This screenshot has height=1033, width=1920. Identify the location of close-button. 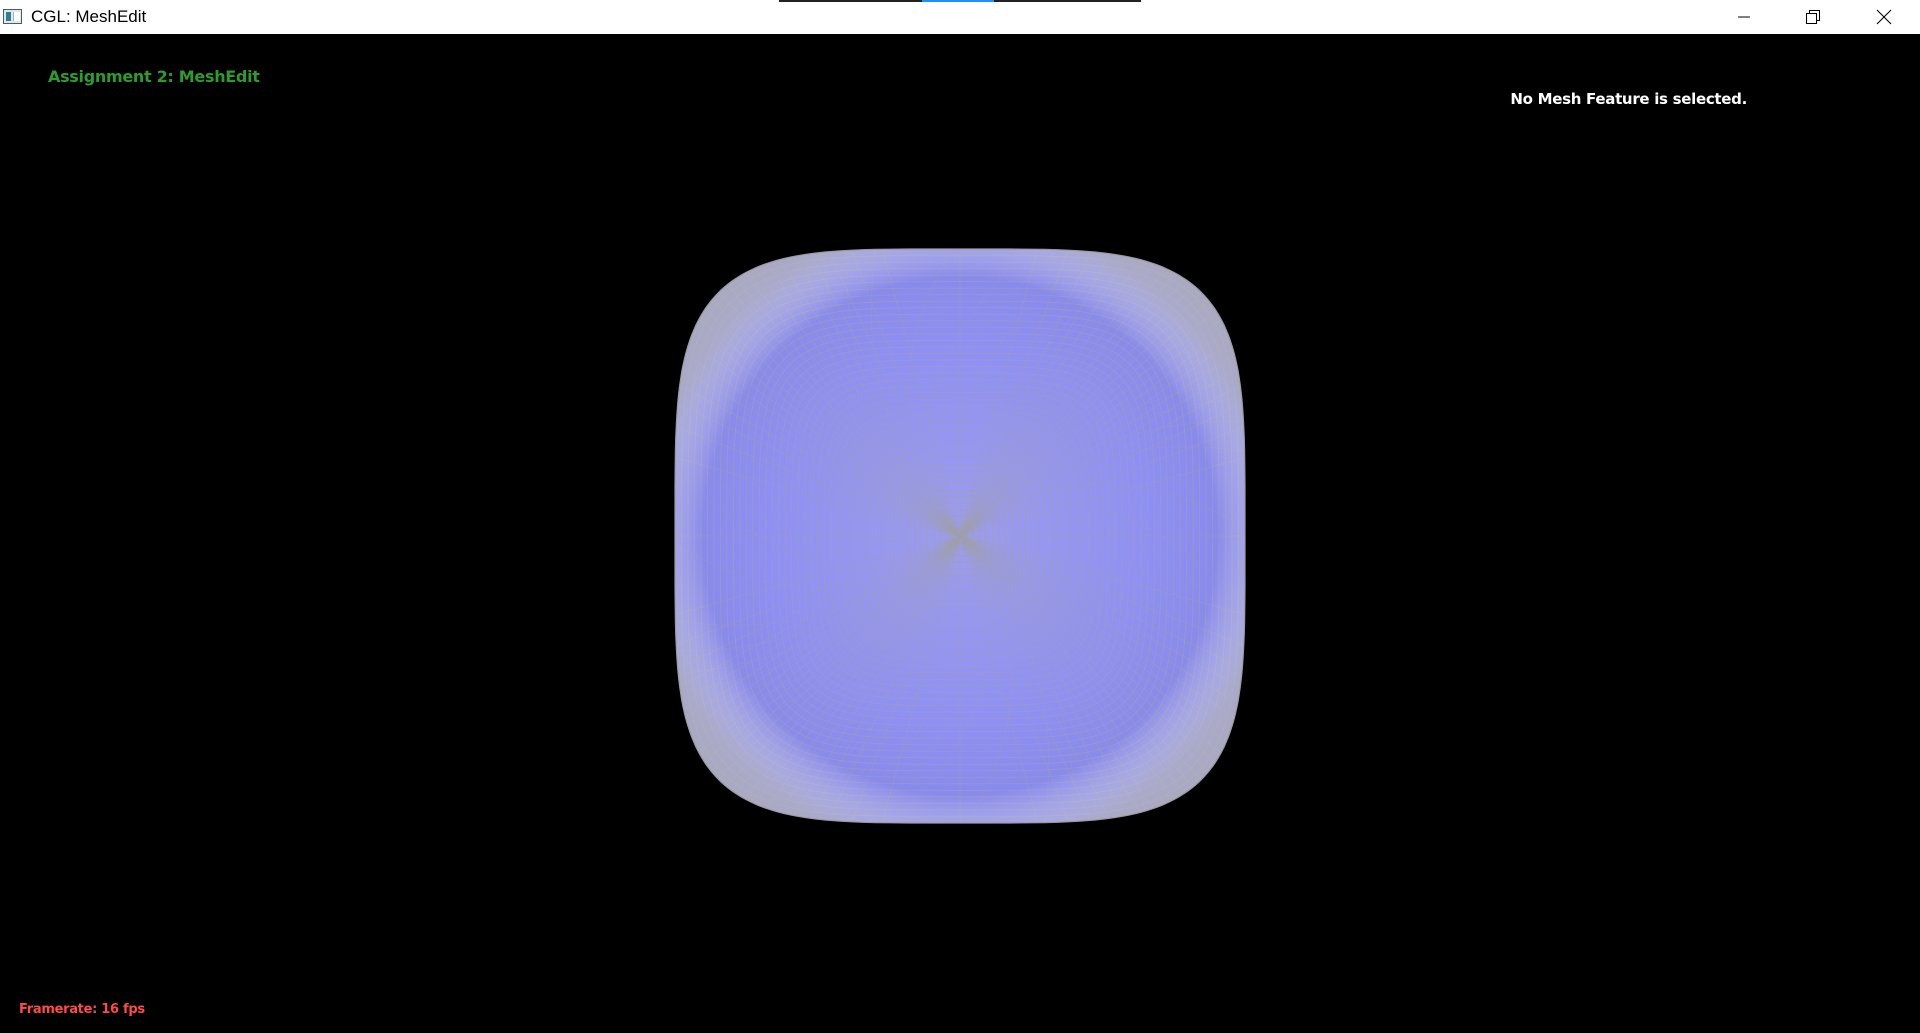
(1883, 17).